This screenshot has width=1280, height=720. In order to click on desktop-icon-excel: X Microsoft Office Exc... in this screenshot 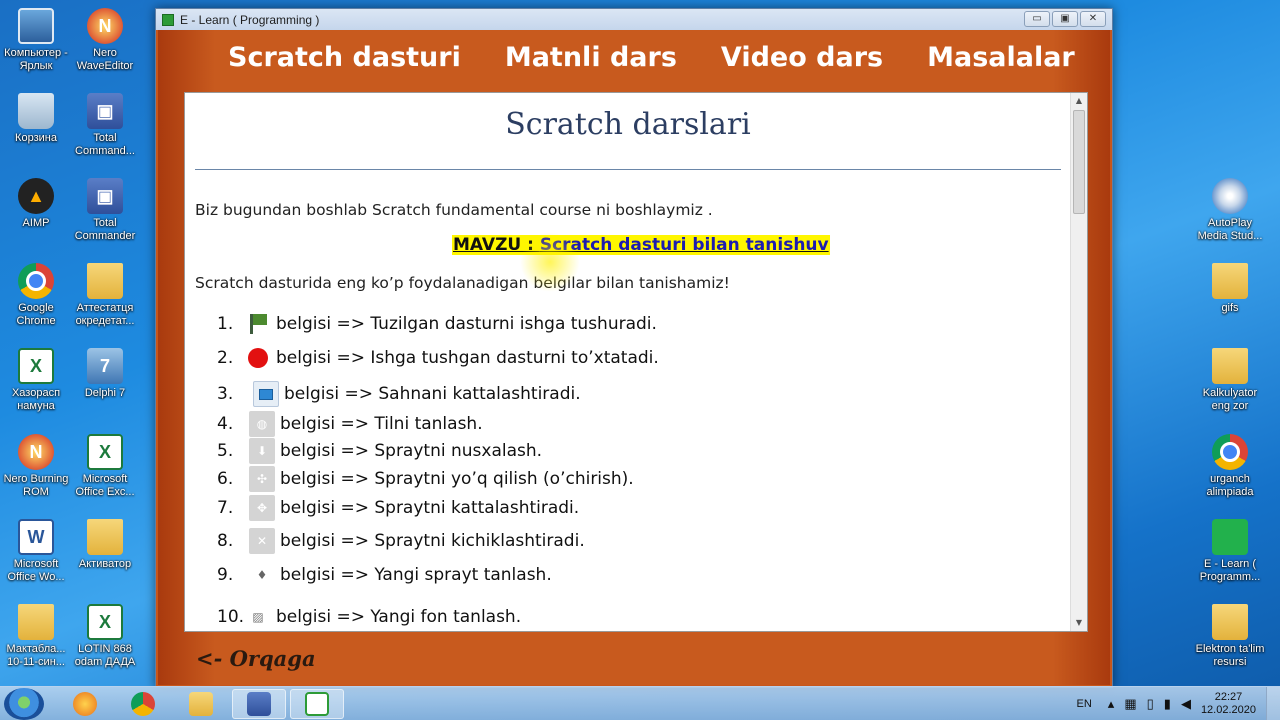, I will do `click(105, 466)`.